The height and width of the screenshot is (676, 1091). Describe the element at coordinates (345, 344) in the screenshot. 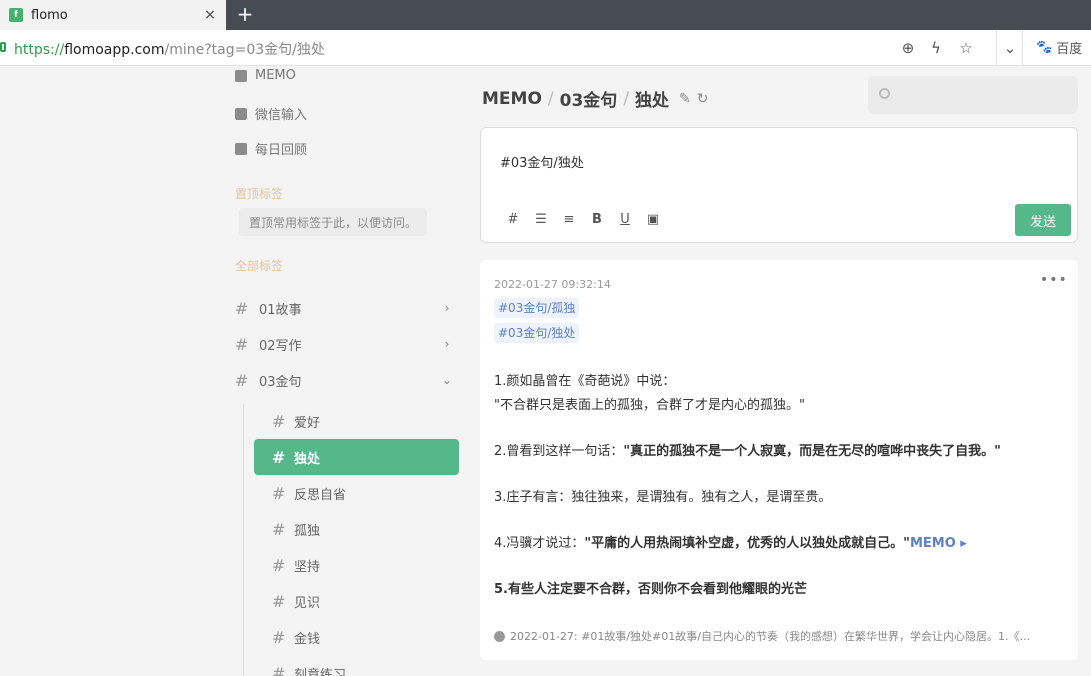

I see `tag-item-02: # 02写作 ›` at that location.